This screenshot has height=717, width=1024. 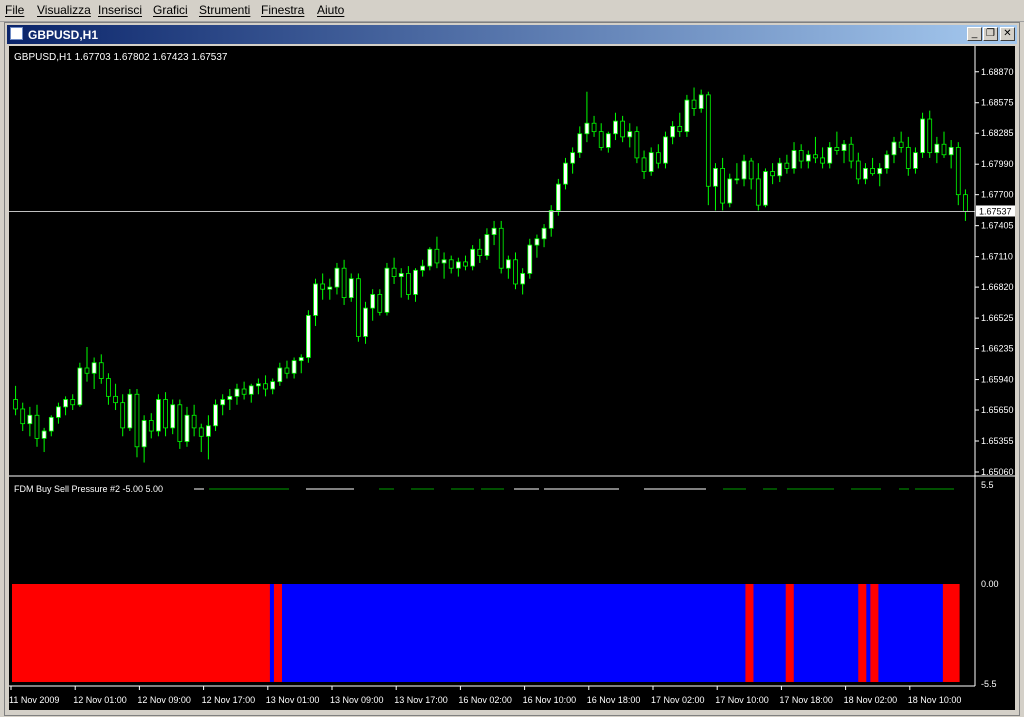 What do you see at coordinates (974, 34) in the screenshot?
I see `minimize-button: _` at bounding box center [974, 34].